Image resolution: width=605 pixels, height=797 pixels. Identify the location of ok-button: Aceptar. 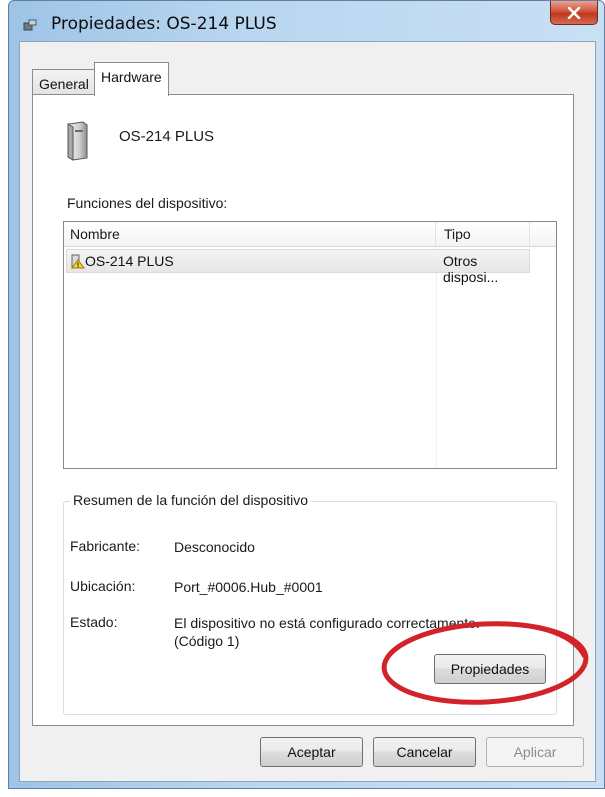
(311, 752).